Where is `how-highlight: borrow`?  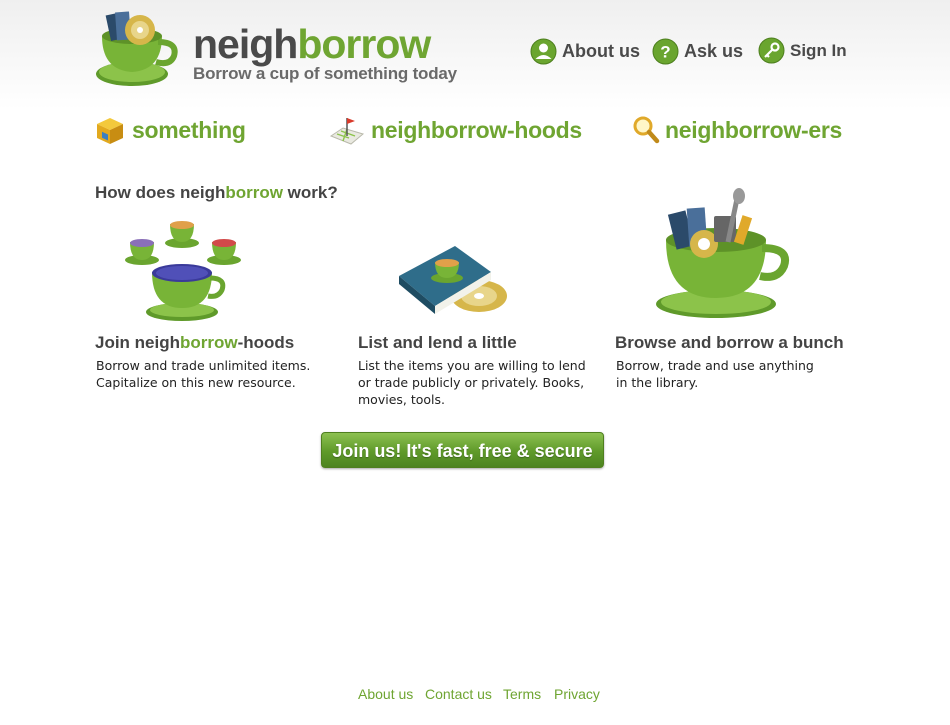 how-highlight: borrow is located at coordinates (254, 192).